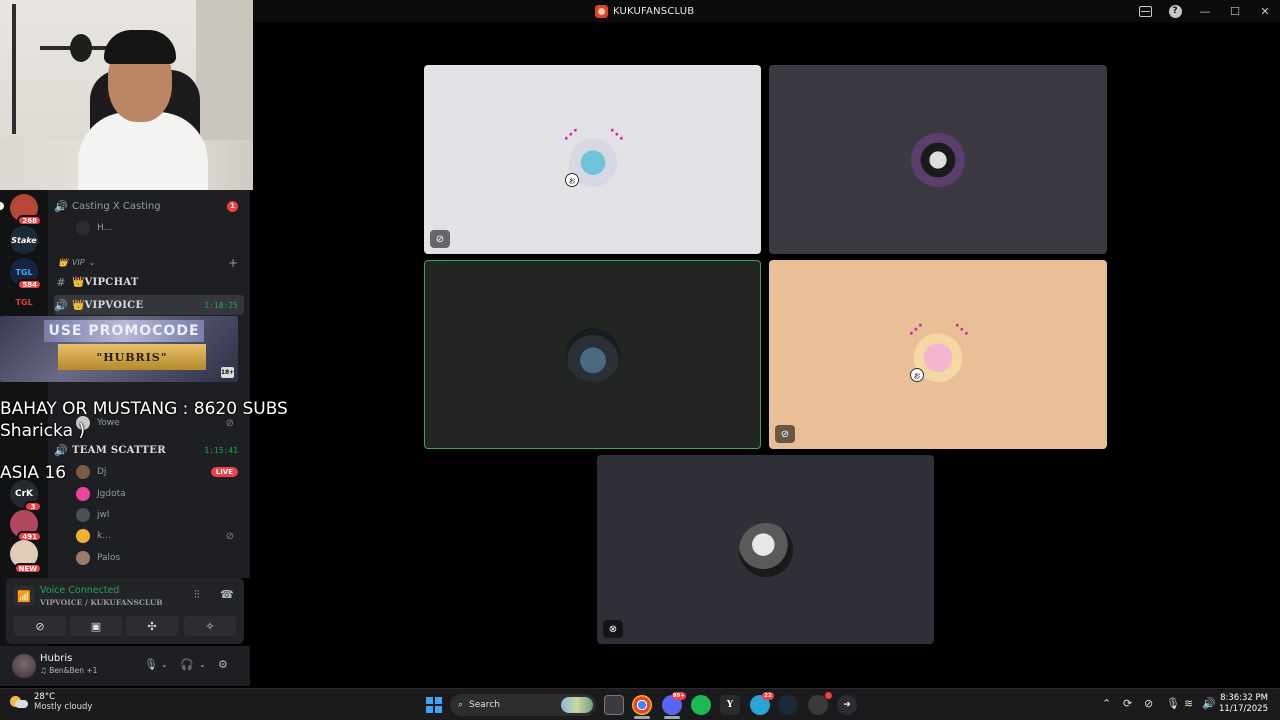 Image resolution: width=1280 pixels, height=720 pixels. Describe the element at coordinates (642, 717) in the screenshot. I see `active-app-indicator` at that location.